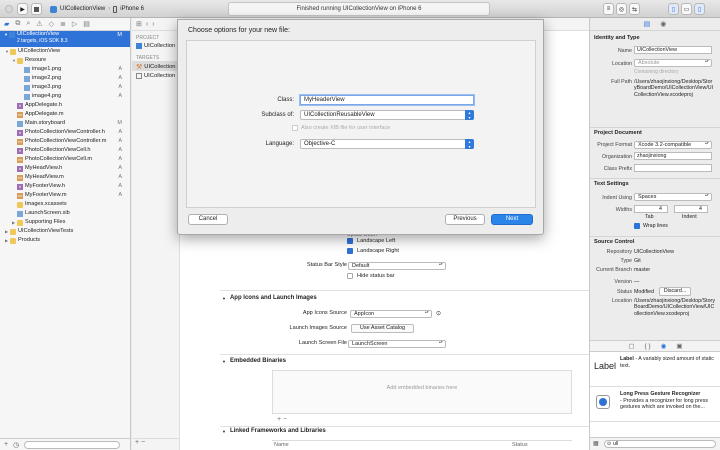 The height and width of the screenshot is (450, 720). Describe the element at coordinates (631, 346) in the screenshot. I see `file-template-icon: ▢` at that location.